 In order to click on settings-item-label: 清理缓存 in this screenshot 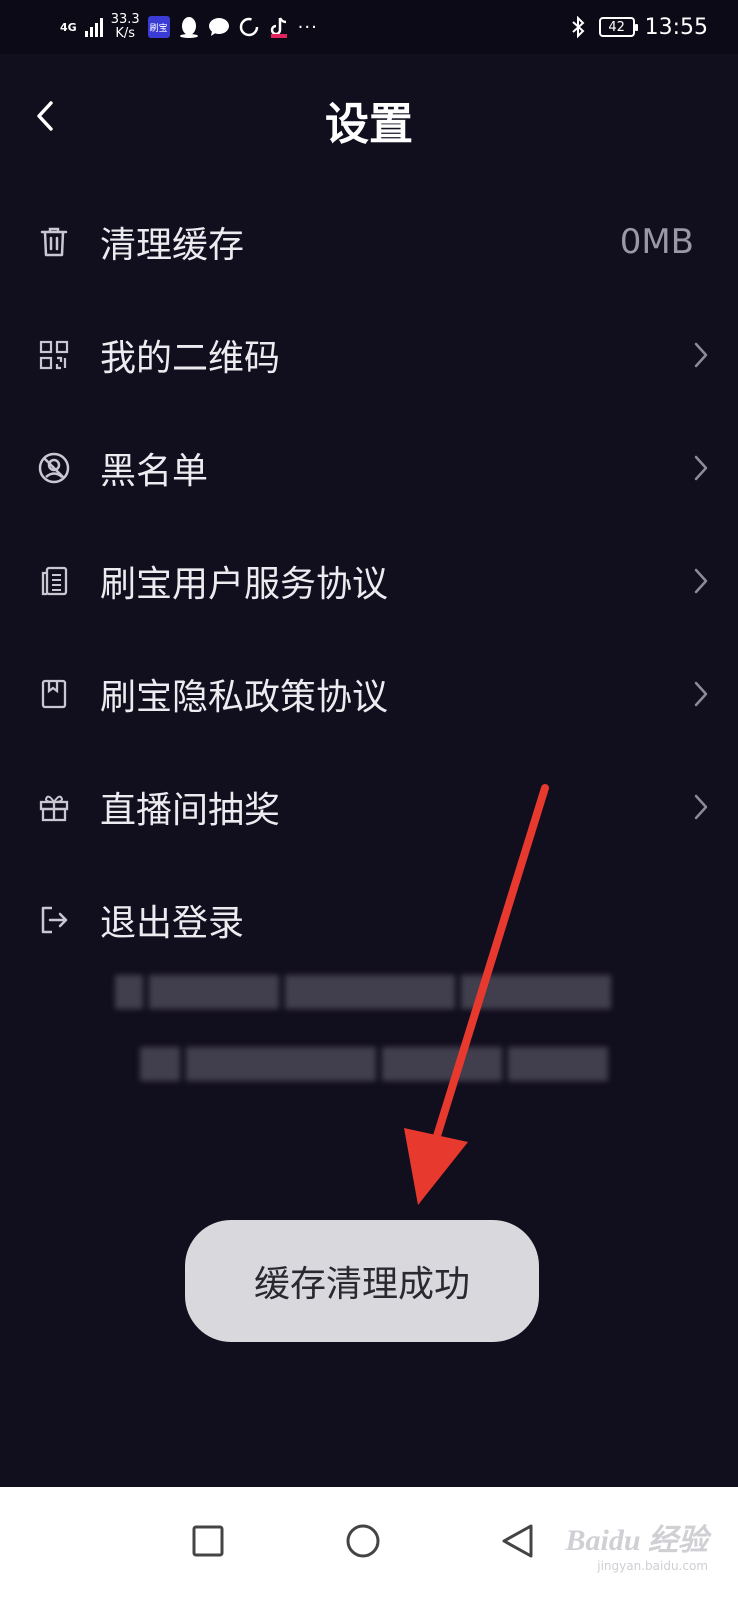, I will do `click(172, 245)`.